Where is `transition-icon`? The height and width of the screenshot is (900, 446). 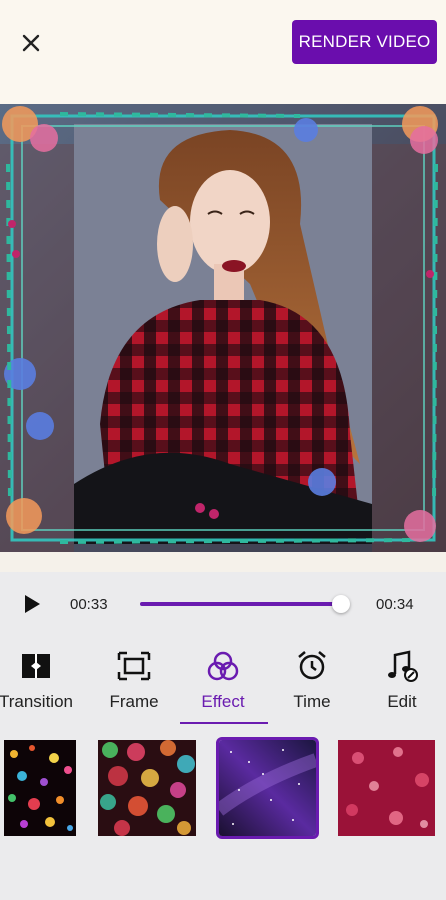
transition-icon is located at coordinates (36, 666).